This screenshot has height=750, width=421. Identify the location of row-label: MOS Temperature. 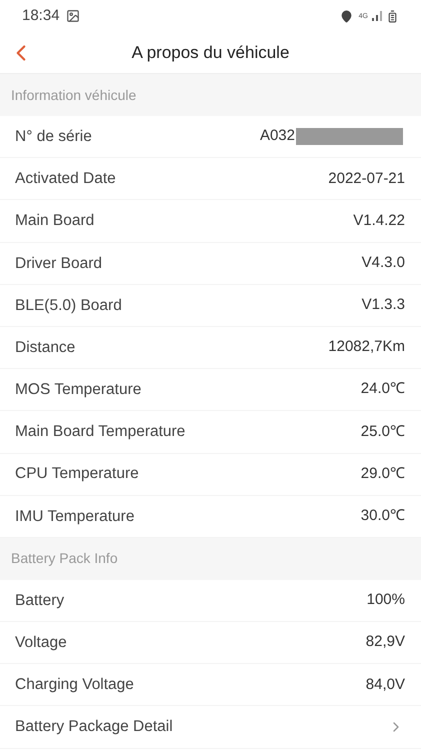
(78, 390).